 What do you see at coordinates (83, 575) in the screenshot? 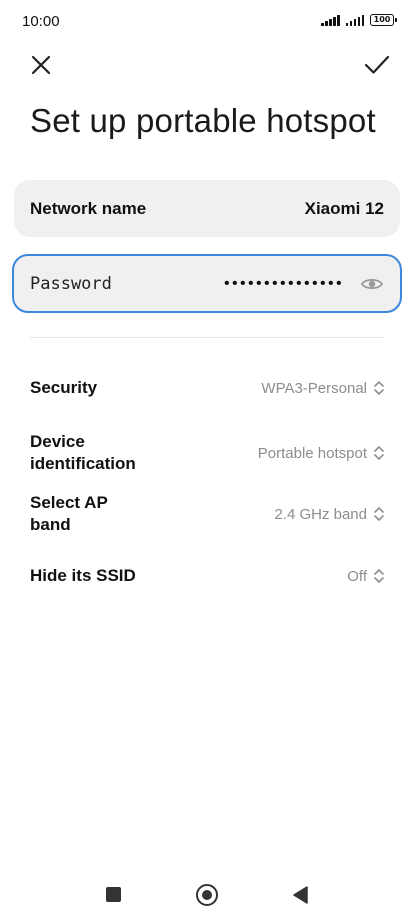
I see `setting-label: Hide its SSID` at bounding box center [83, 575].